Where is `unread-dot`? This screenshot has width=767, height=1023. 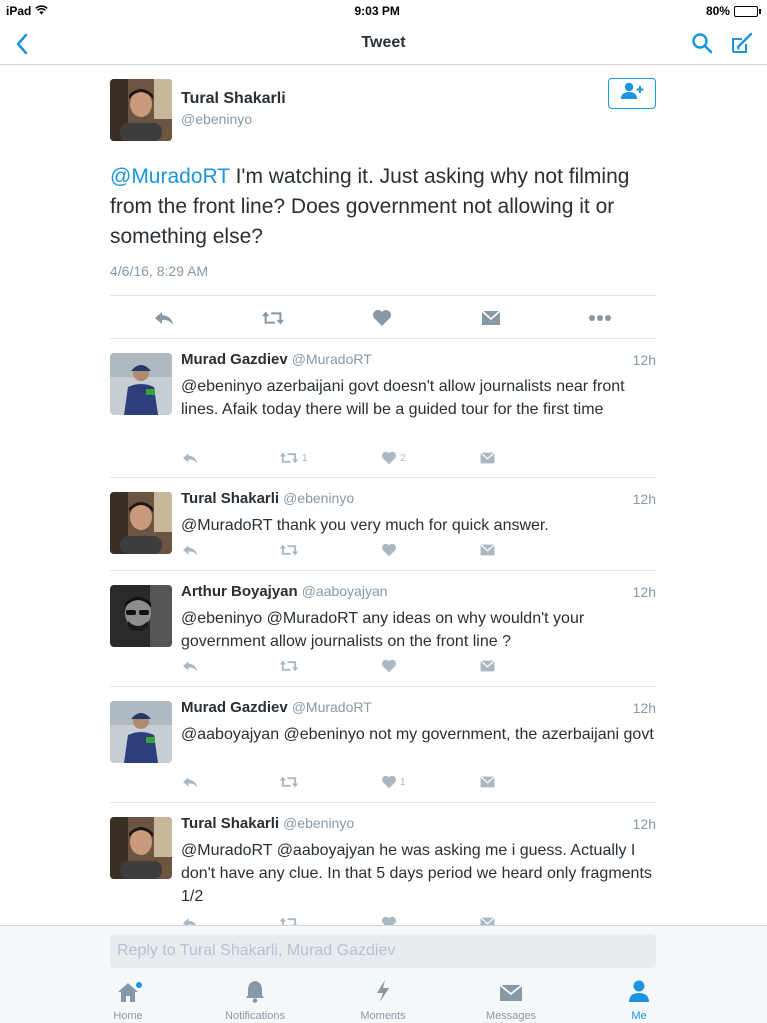 unread-dot is located at coordinates (139, 985).